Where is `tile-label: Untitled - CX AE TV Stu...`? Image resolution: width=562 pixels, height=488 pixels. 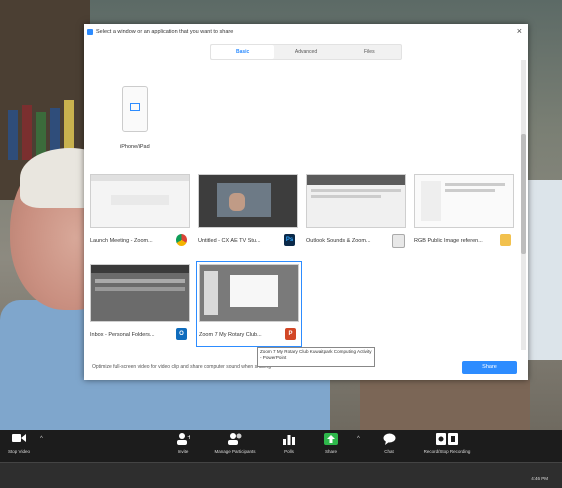
tile-label: Untitled - CX AE TV Stu... is located at coordinates (229, 241).